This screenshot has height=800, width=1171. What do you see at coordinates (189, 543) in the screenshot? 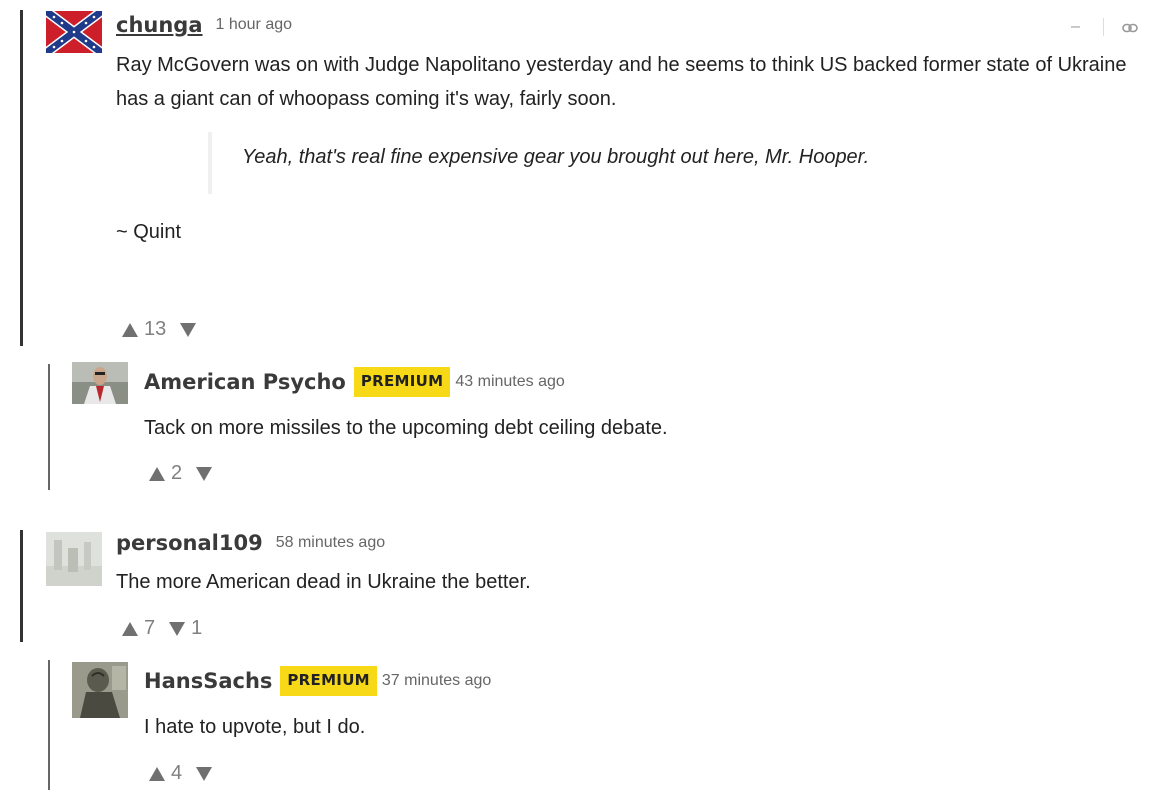
I see `username-link: personal109` at bounding box center [189, 543].